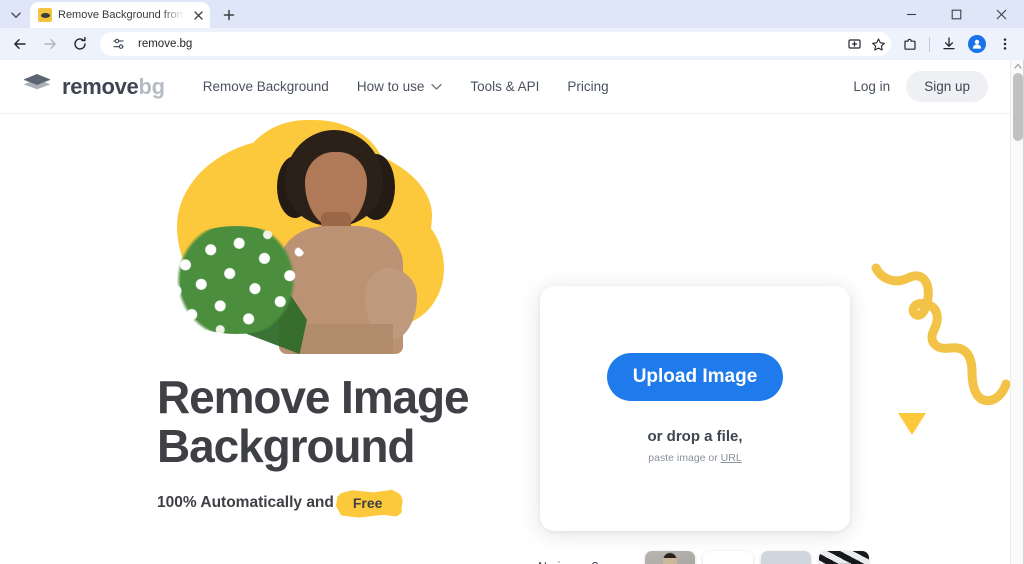  What do you see at coordinates (943, 351) in the screenshot?
I see `yellow-squiggle-decoration` at bounding box center [943, 351].